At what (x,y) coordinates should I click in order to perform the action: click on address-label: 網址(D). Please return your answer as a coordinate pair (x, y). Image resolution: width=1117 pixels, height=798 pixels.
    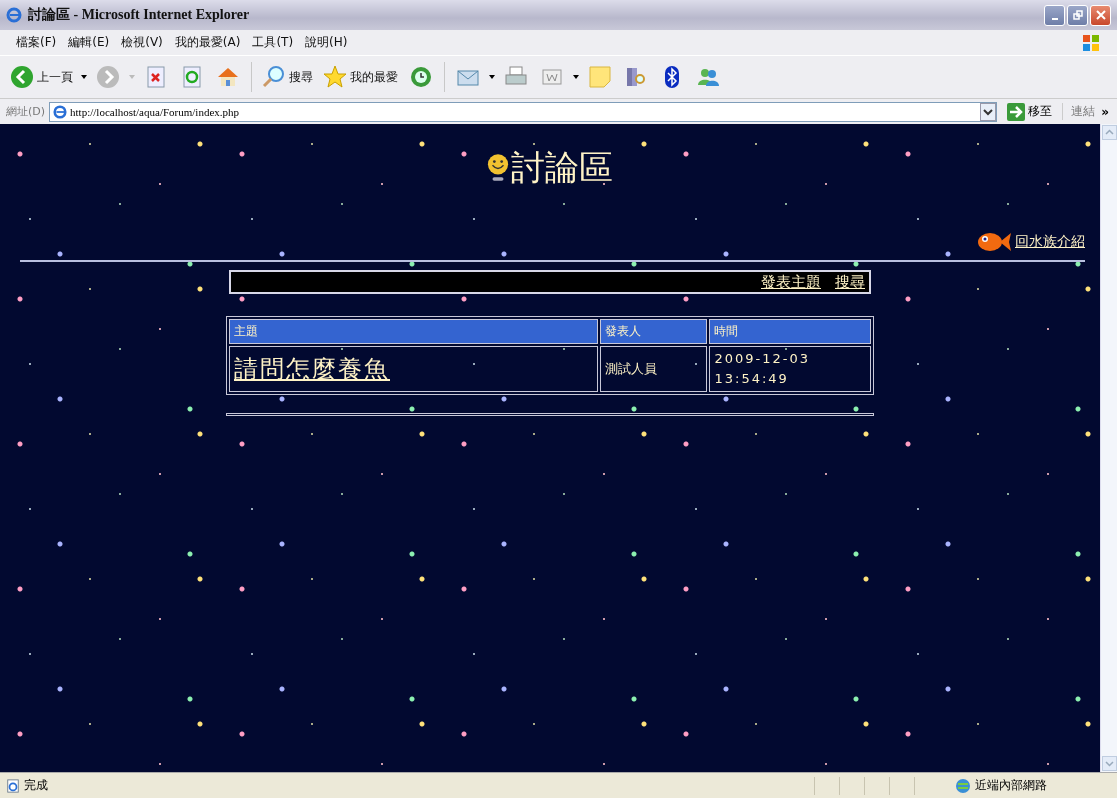
    Looking at the image, I should click on (26, 111).